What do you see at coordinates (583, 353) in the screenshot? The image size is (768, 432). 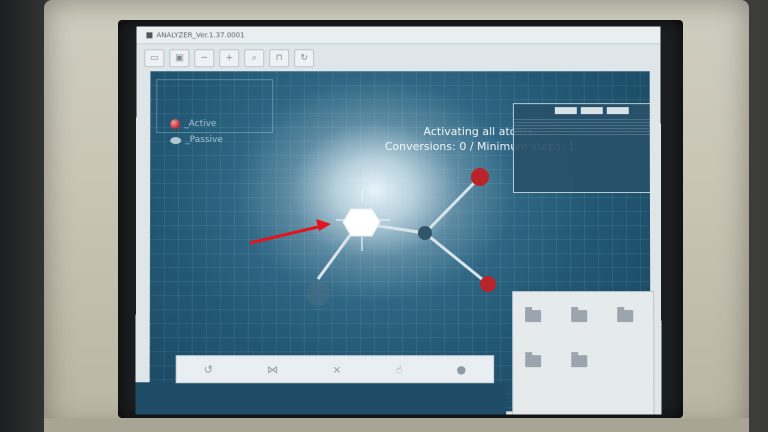 I see `file-panel` at bounding box center [583, 353].